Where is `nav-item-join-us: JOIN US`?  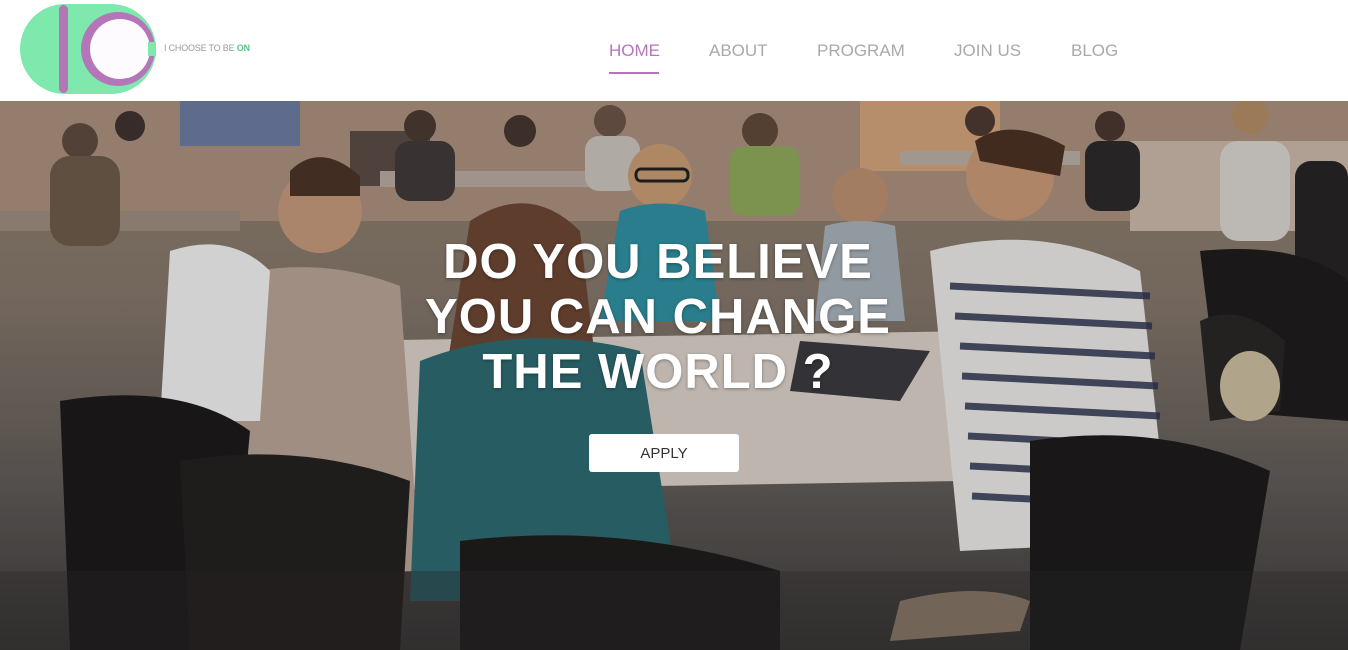
nav-item-join-us: JOIN US is located at coordinates (987, 51).